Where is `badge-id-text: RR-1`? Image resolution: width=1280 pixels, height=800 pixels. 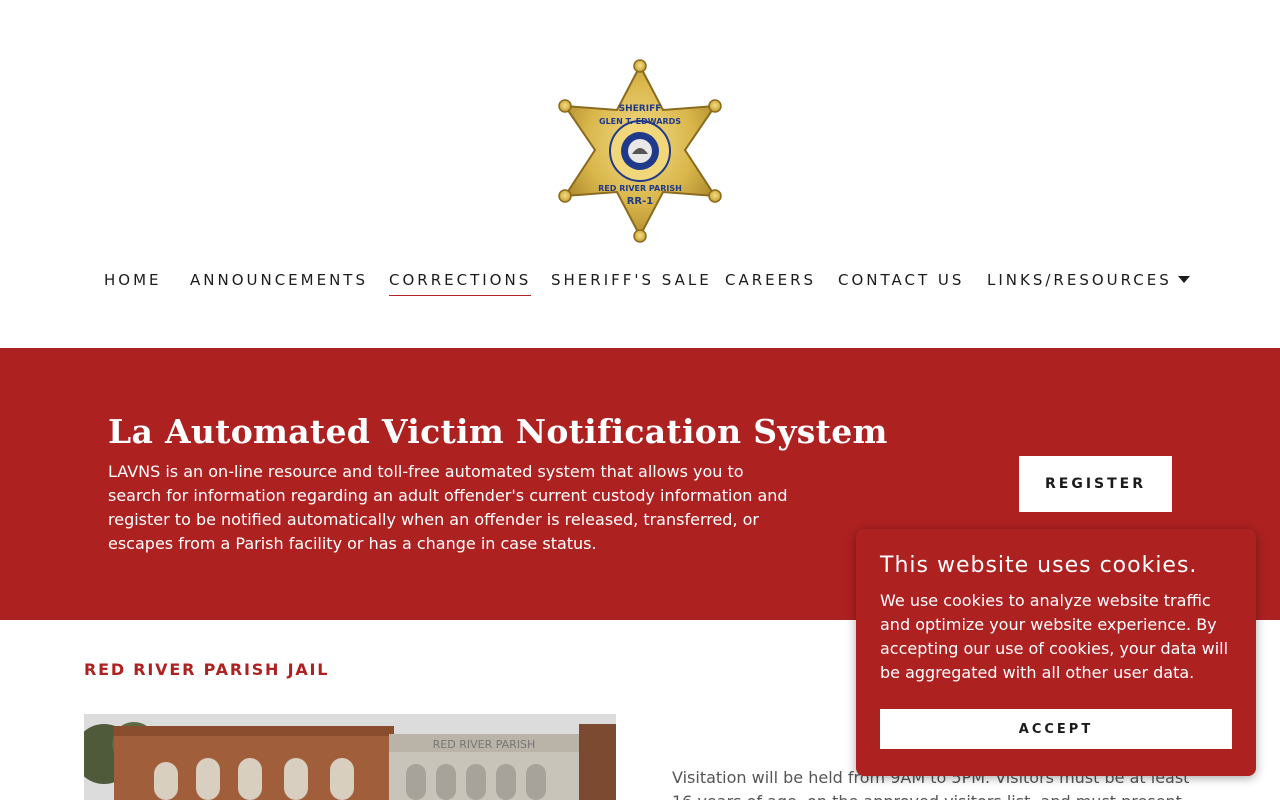
badge-id-text: RR-1 is located at coordinates (640, 201).